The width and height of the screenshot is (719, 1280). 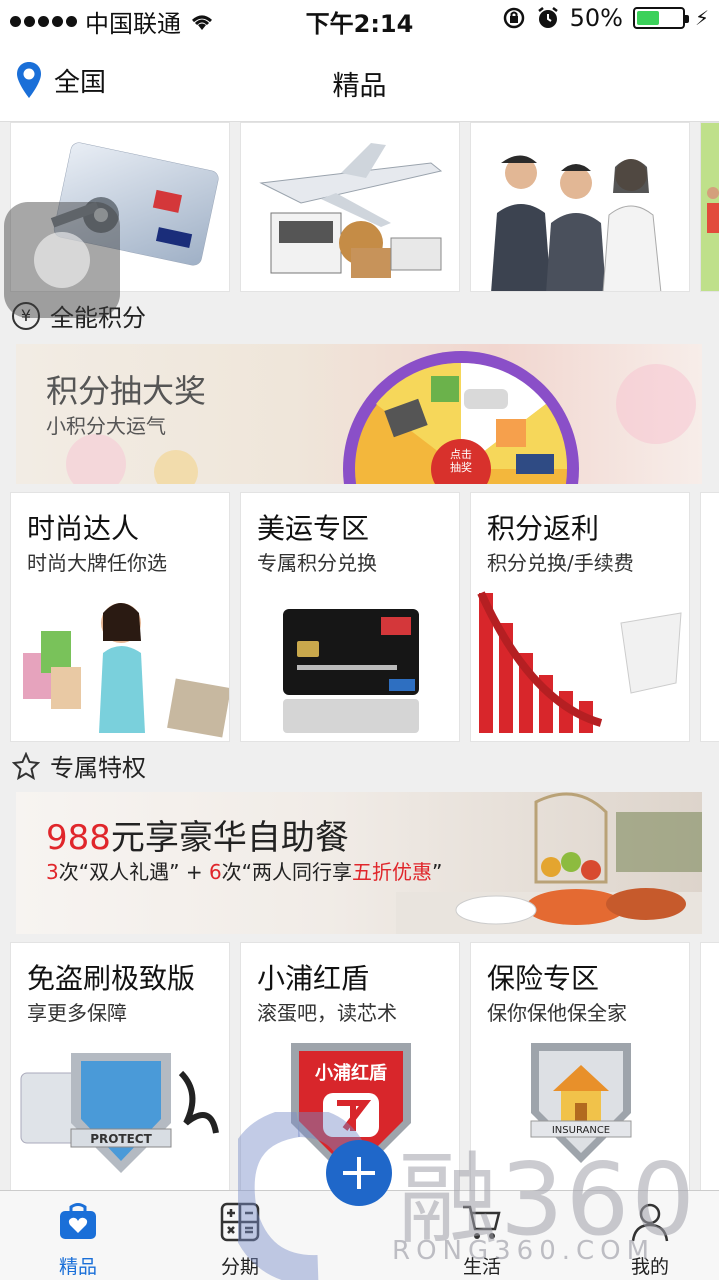 I want to click on lottery-banner: 积分抽大奖 小积分大运气 点击 抽奖, so click(x=359, y=414).